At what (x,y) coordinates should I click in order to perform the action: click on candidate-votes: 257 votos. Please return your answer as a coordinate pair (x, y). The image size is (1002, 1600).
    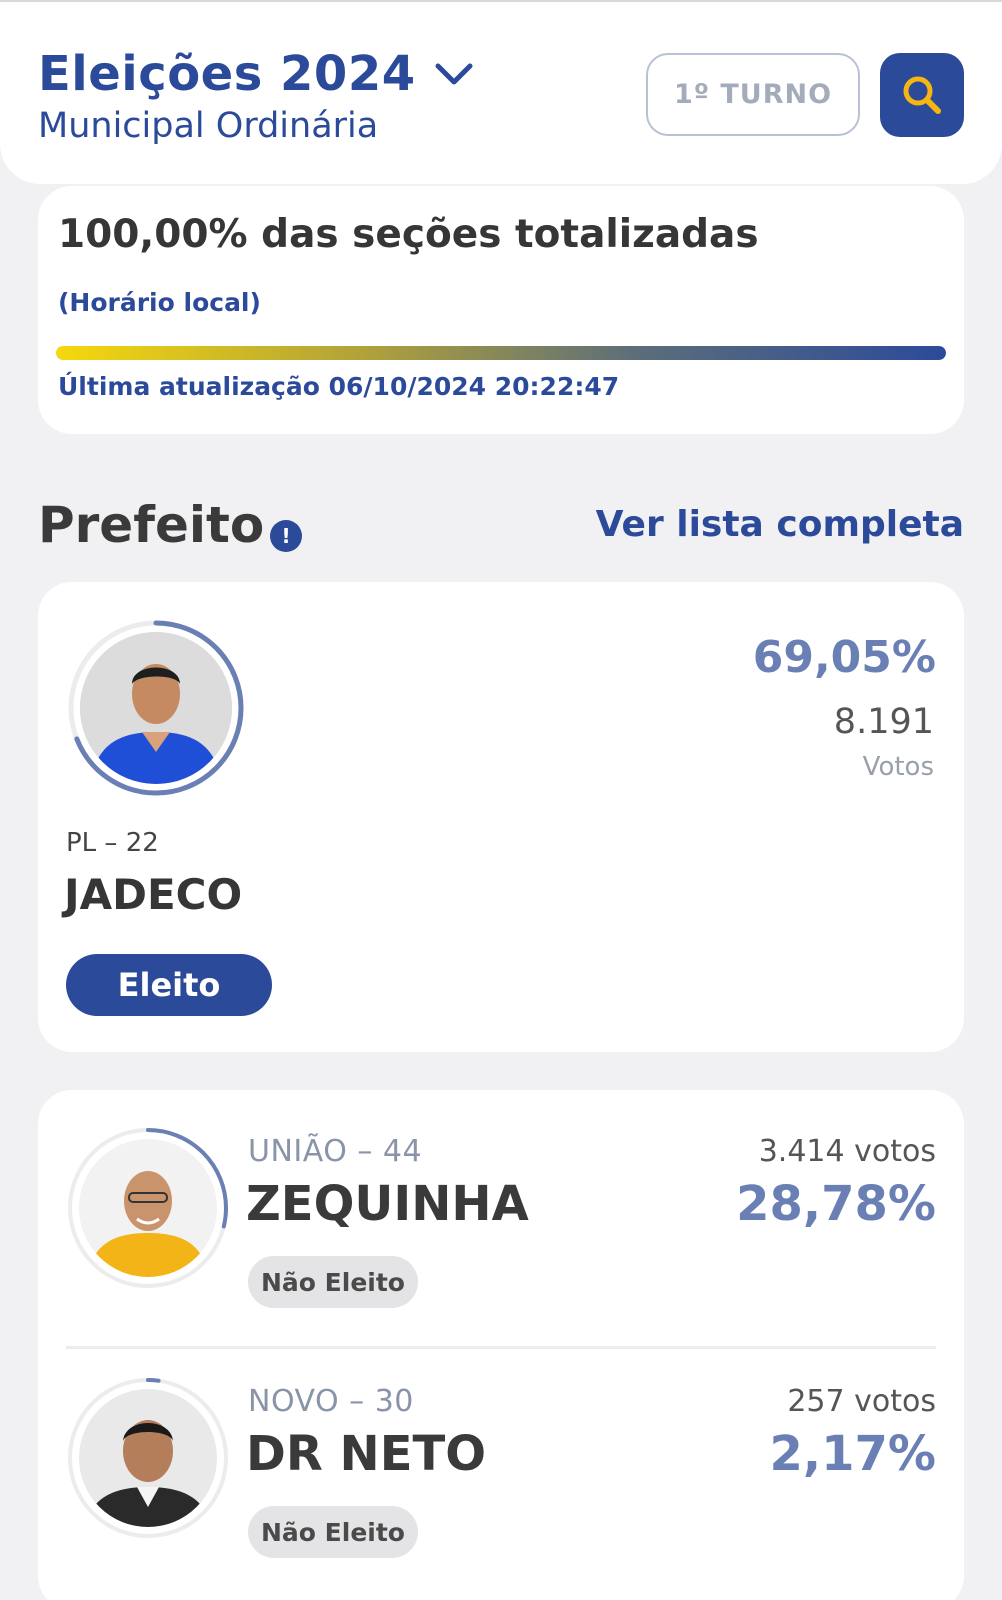
    Looking at the image, I should click on (861, 1401).